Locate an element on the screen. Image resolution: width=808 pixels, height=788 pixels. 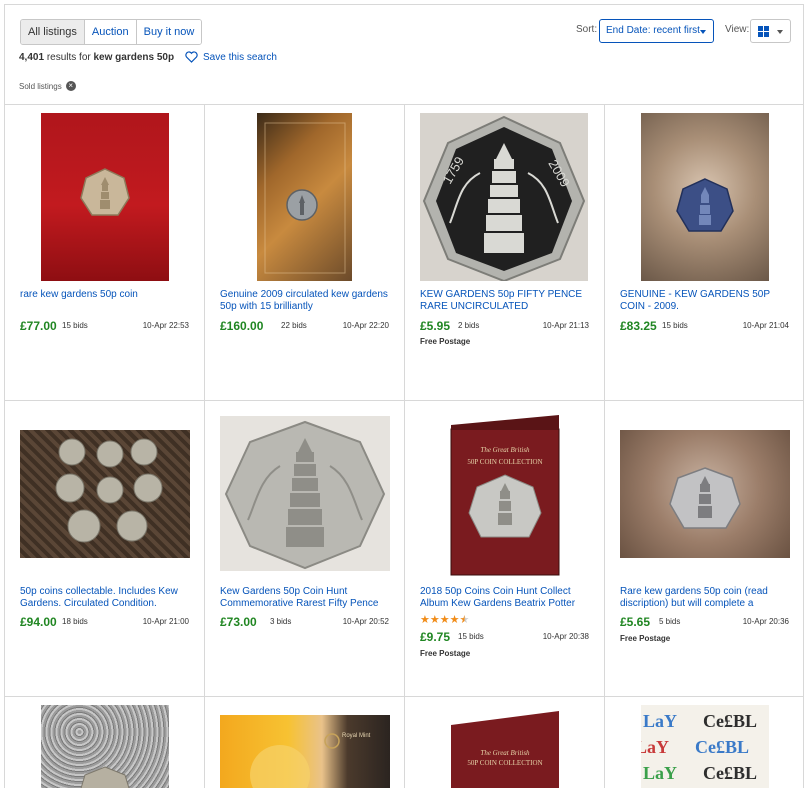
listing-card: The Great British 50P COIN COLLECTION is located at coordinates (504, 742).